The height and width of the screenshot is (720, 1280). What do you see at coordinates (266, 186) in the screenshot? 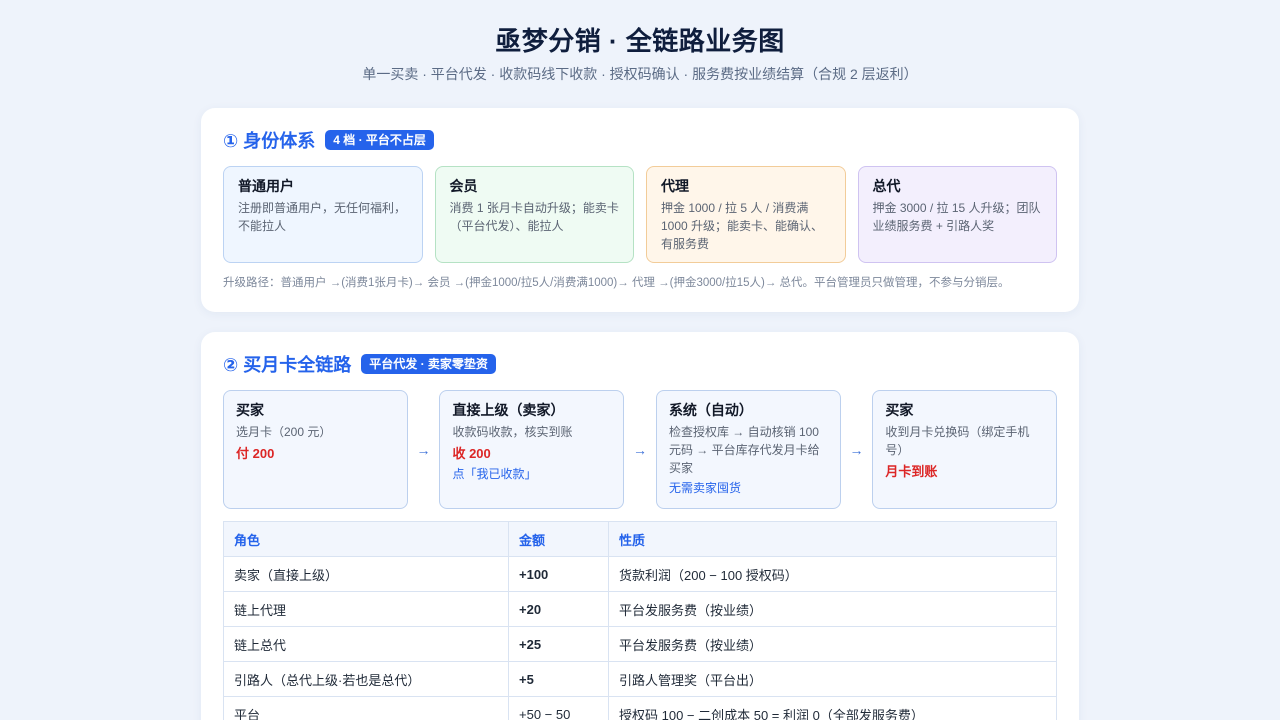
I see `tier-name: 普通用户` at bounding box center [266, 186].